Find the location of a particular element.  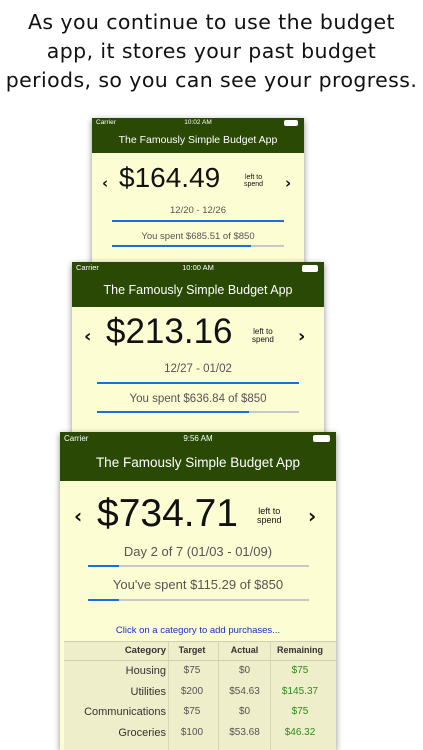

actual-cell: $54.63 is located at coordinates (244, 691).